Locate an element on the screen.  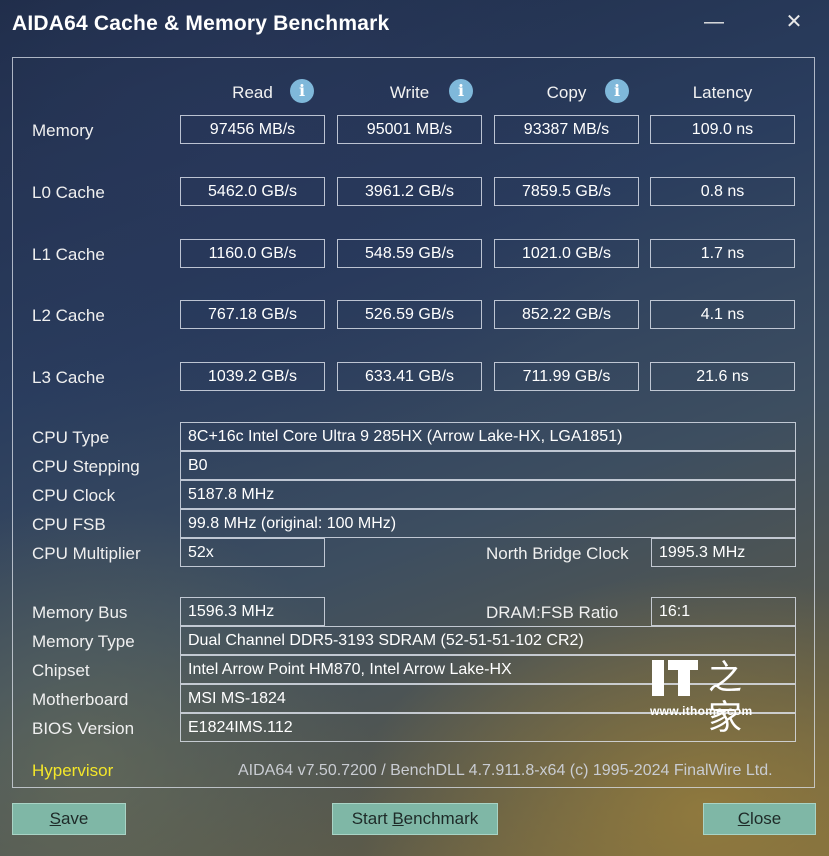
north-bridge-clock-value: 1995.3 MHz is located at coordinates (723, 552).